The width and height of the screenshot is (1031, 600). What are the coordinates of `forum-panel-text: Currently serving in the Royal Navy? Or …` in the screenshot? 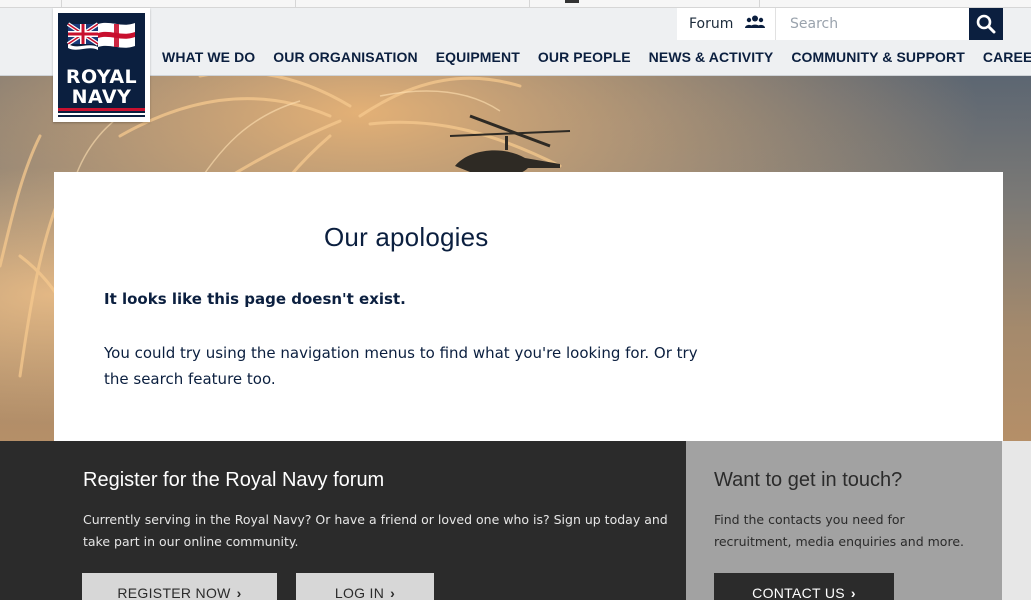 It's located at (375, 530).